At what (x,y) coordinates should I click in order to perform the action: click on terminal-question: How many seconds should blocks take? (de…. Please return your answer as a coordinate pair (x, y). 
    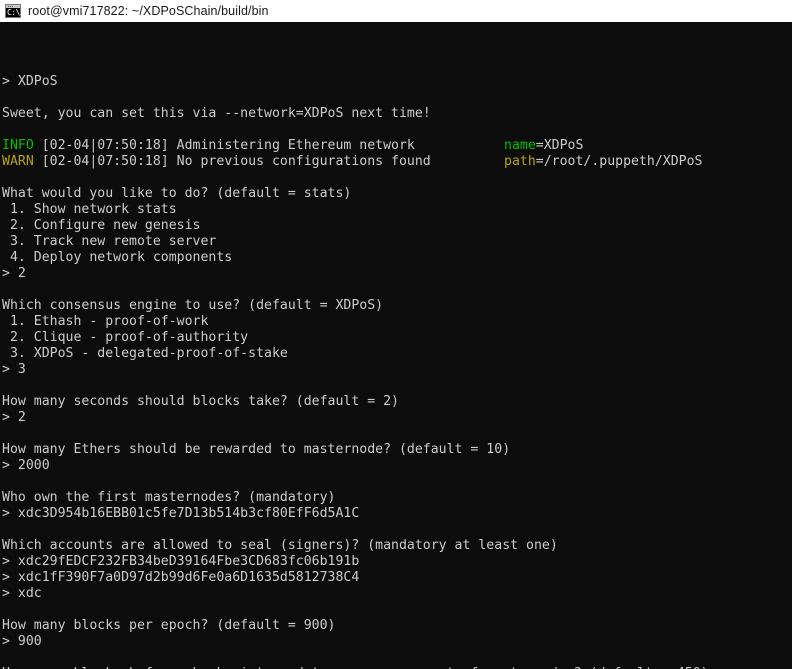
    Looking at the image, I should click on (200, 401).